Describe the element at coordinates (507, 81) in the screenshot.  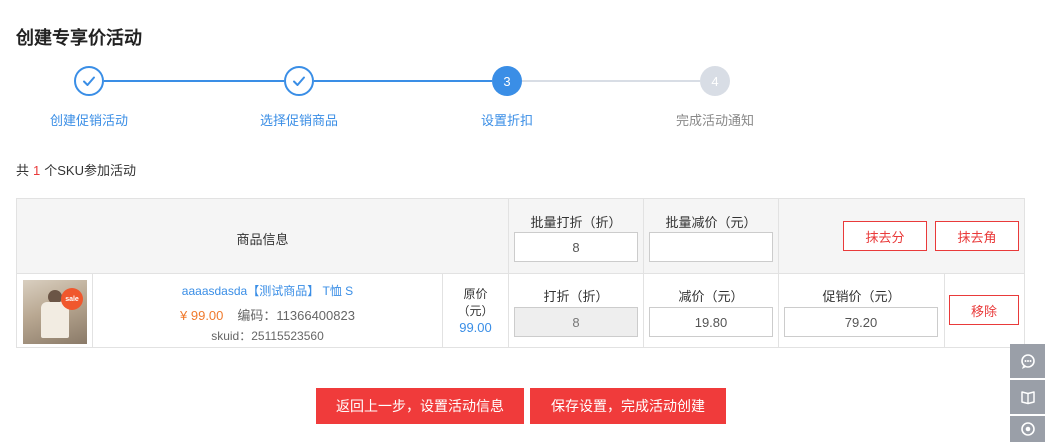
I see `step-3-number: 3` at that location.